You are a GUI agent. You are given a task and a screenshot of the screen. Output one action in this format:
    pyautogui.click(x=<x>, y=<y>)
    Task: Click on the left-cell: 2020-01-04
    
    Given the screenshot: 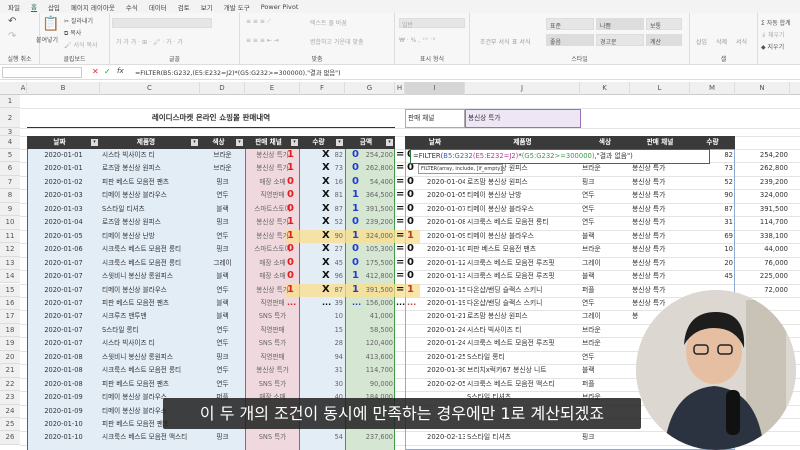 What is the action you would take?
    pyautogui.click(x=63, y=222)
    